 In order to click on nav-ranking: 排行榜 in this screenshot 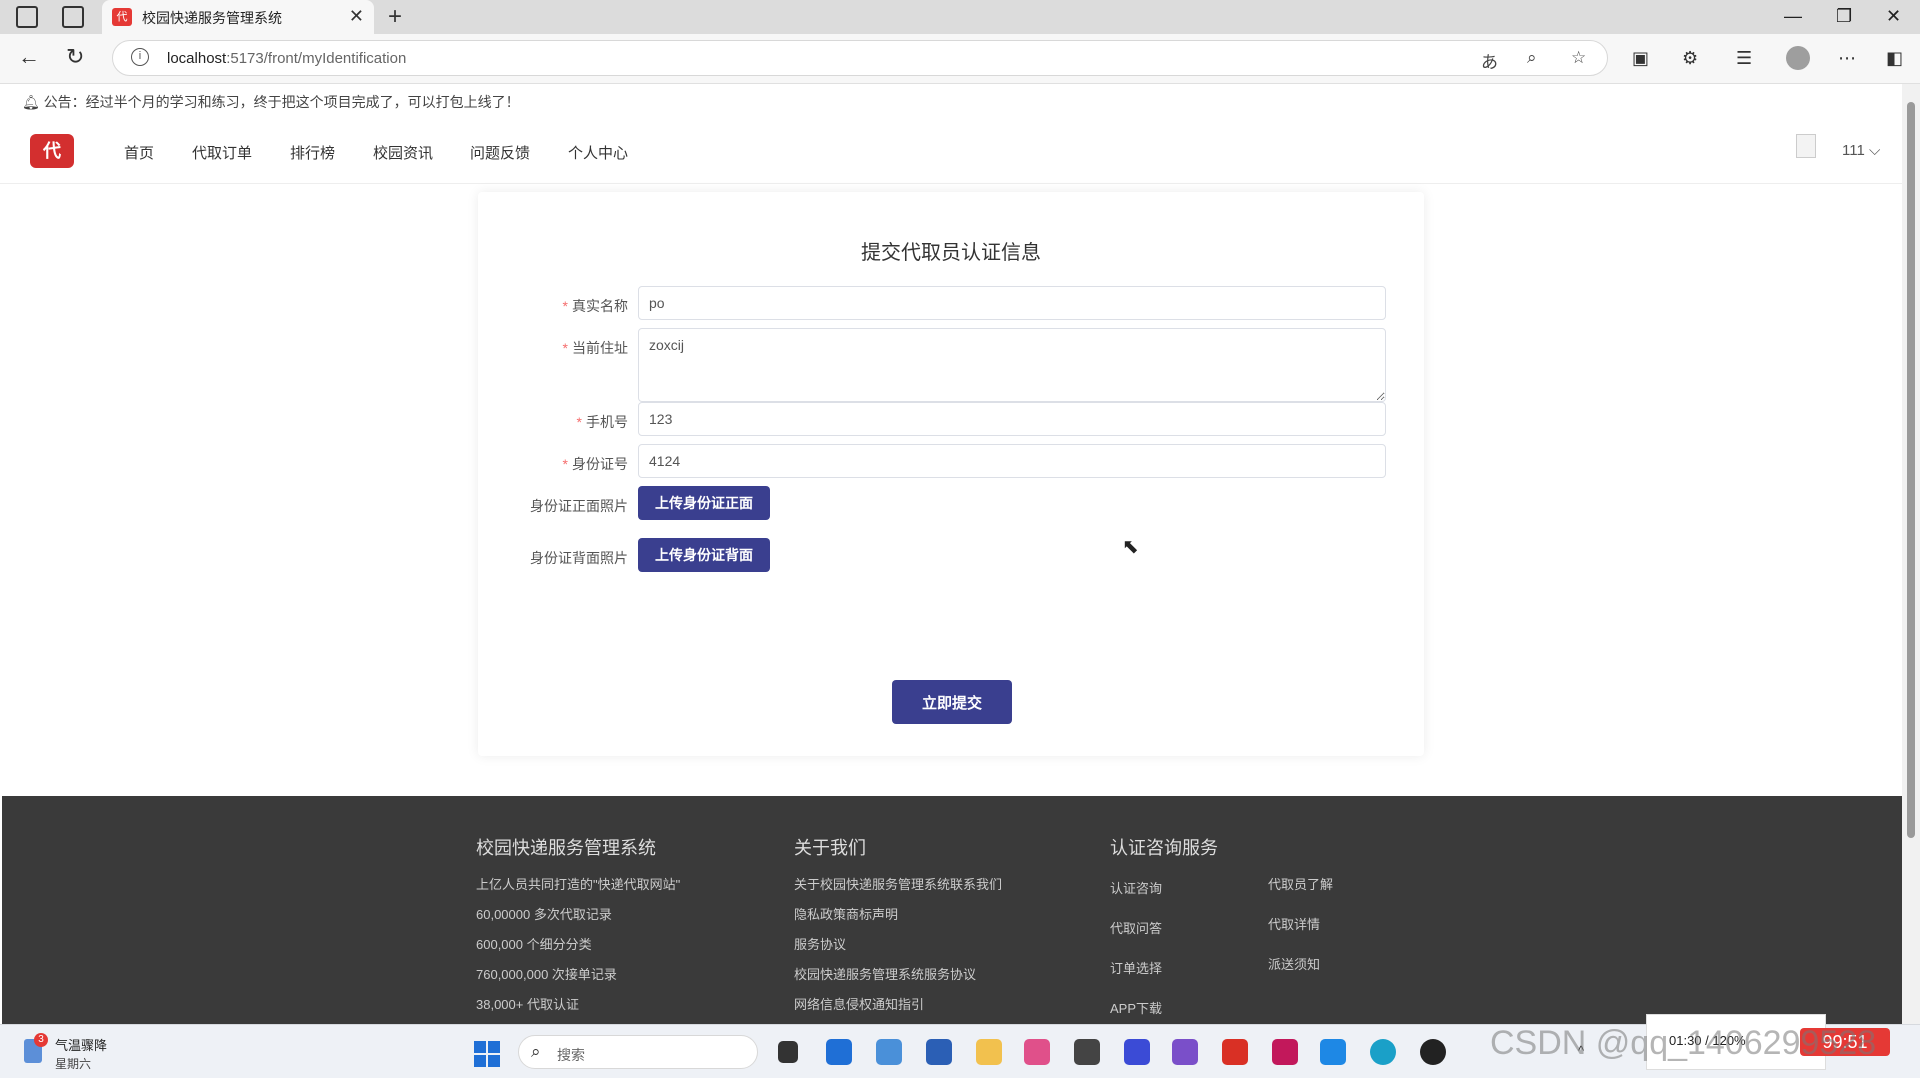, I will do `click(312, 152)`.